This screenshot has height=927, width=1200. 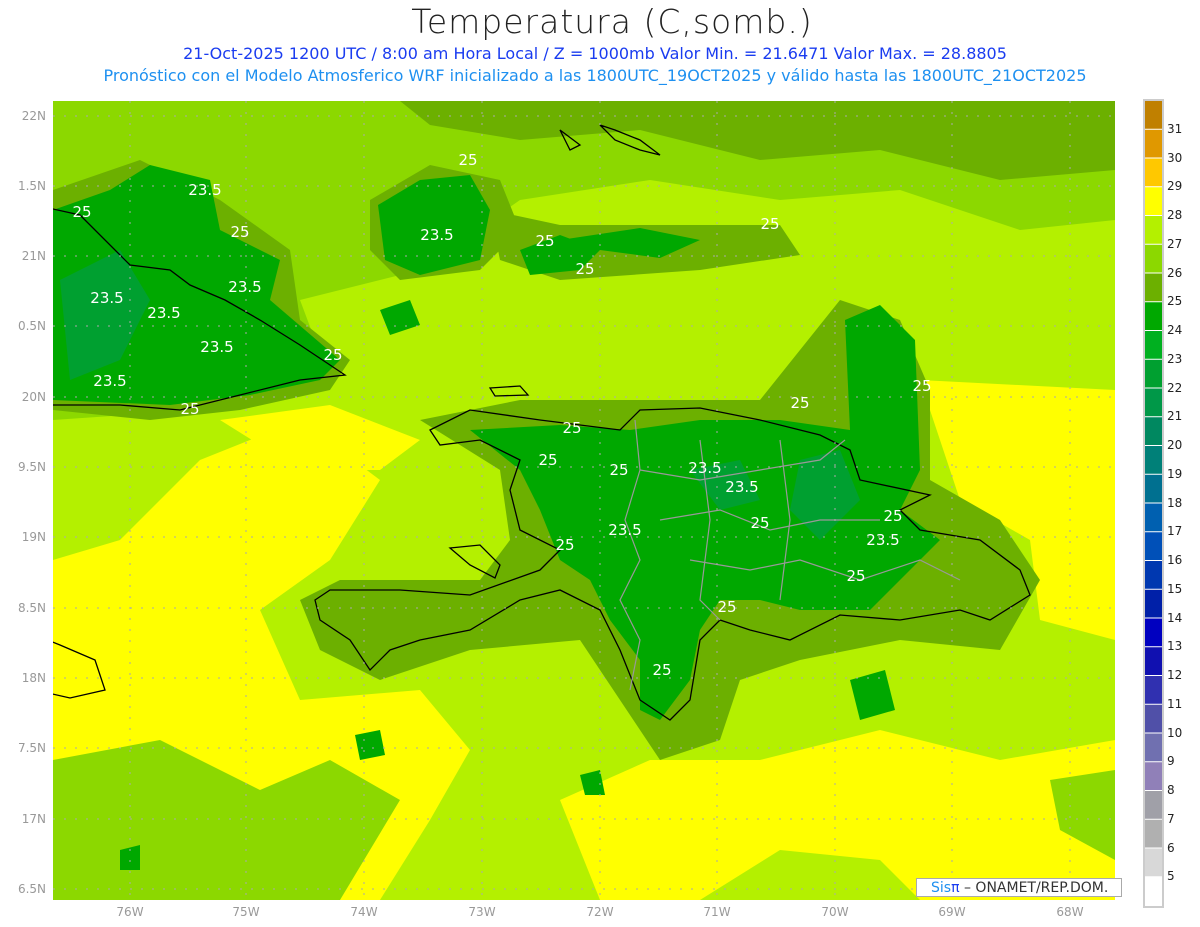 What do you see at coordinates (364, 912) in the screenshot?
I see `lon-label: 74W` at bounding box center [364, 912].